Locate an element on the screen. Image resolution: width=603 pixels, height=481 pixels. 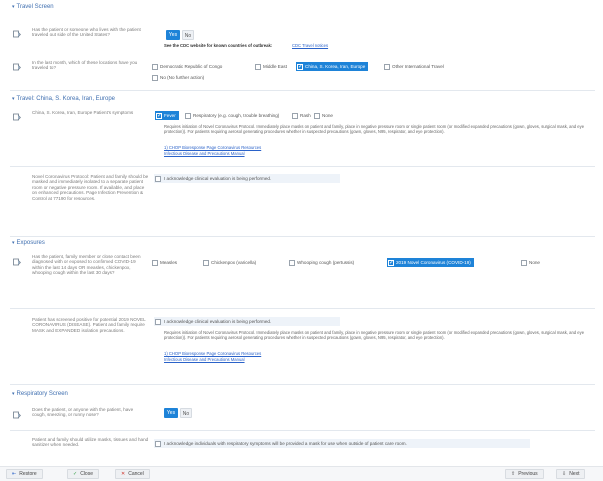
checkbox-chickenpox: Chickenpox (varicella) is located at coordinates (229, 262).